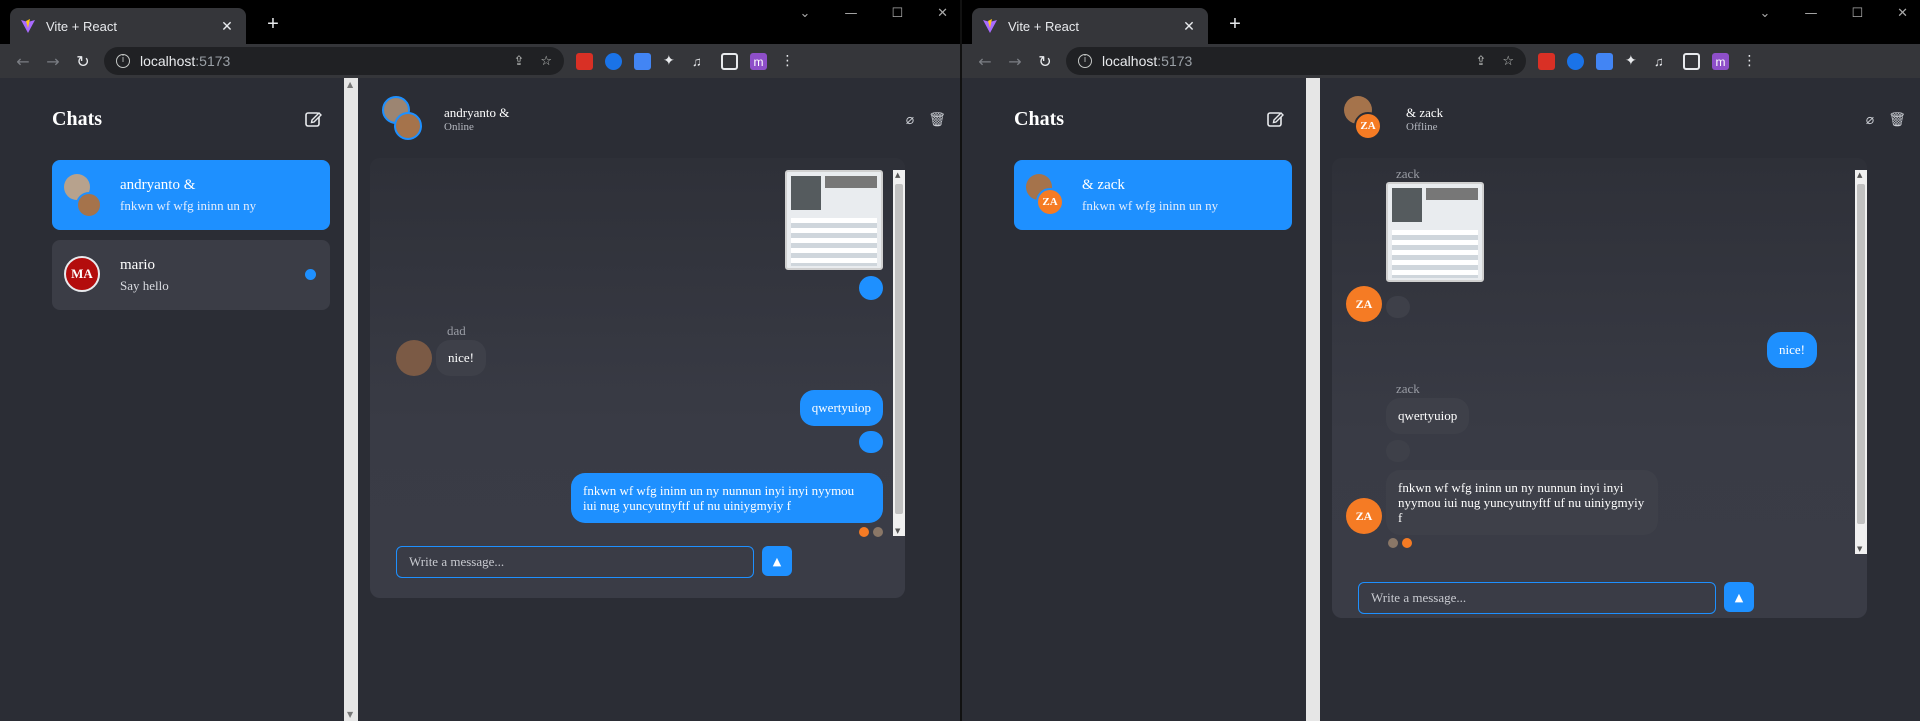 The height and width of the screenshot is (721, 1920). What do you see at coordinates (191, 275) in the screenshot?
I see `chat-list-item: MA mario Say hello` at bounding box center [191, 275].